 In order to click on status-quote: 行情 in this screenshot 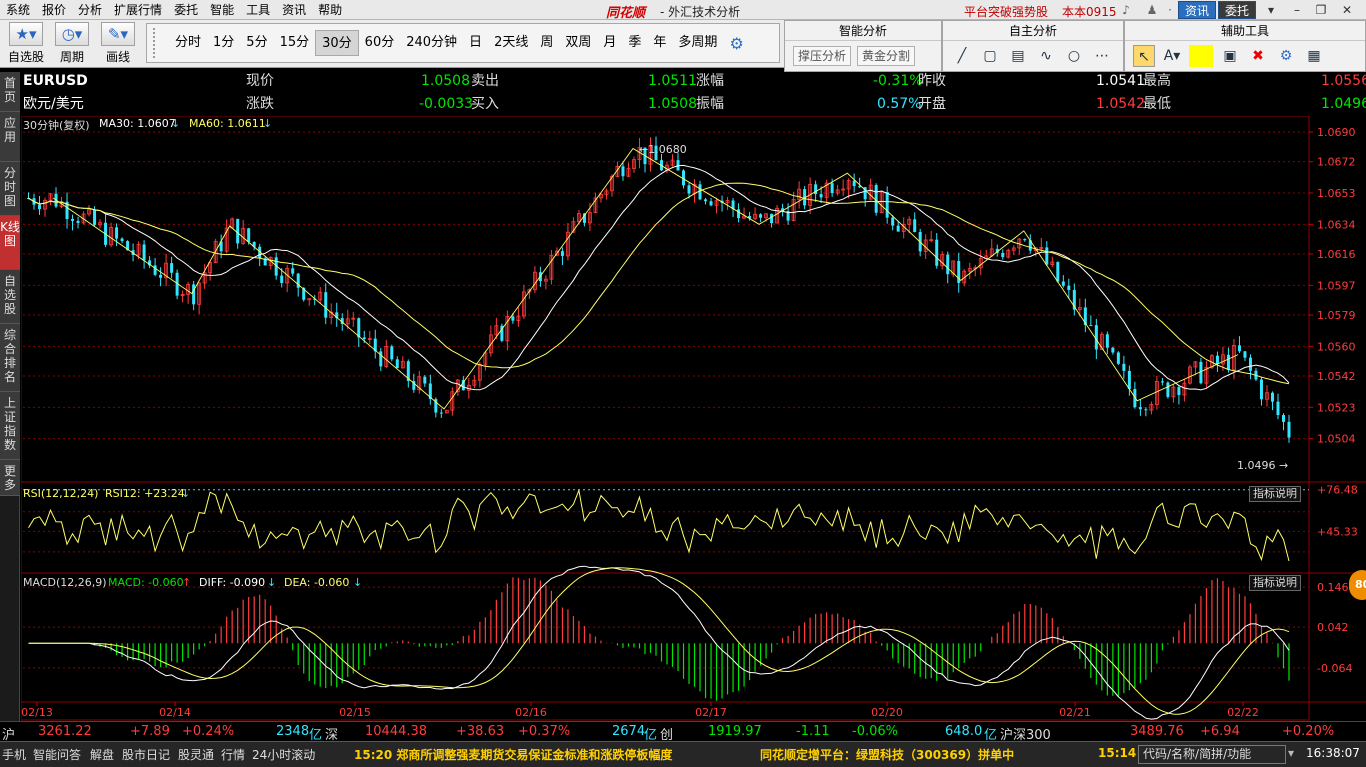, I will do `click(233, 754)`.